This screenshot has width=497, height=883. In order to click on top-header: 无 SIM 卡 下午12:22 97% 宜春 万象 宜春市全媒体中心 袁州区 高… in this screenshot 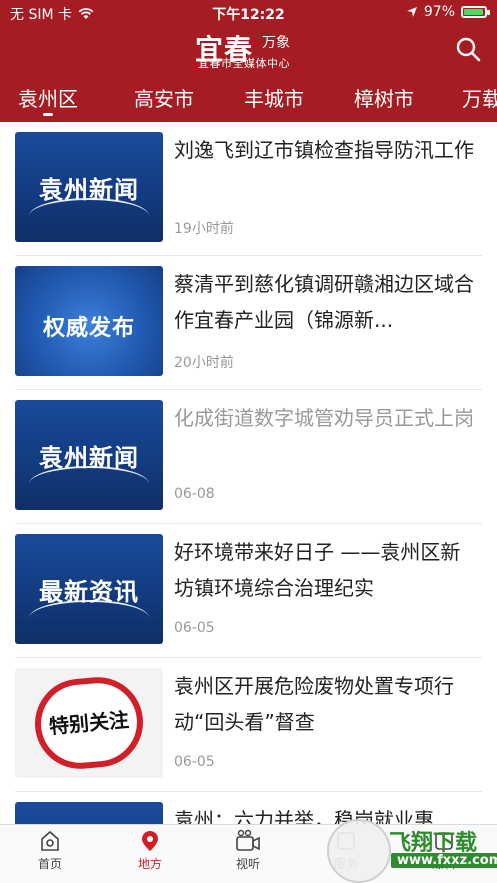, I will do `click(248, 61)`.